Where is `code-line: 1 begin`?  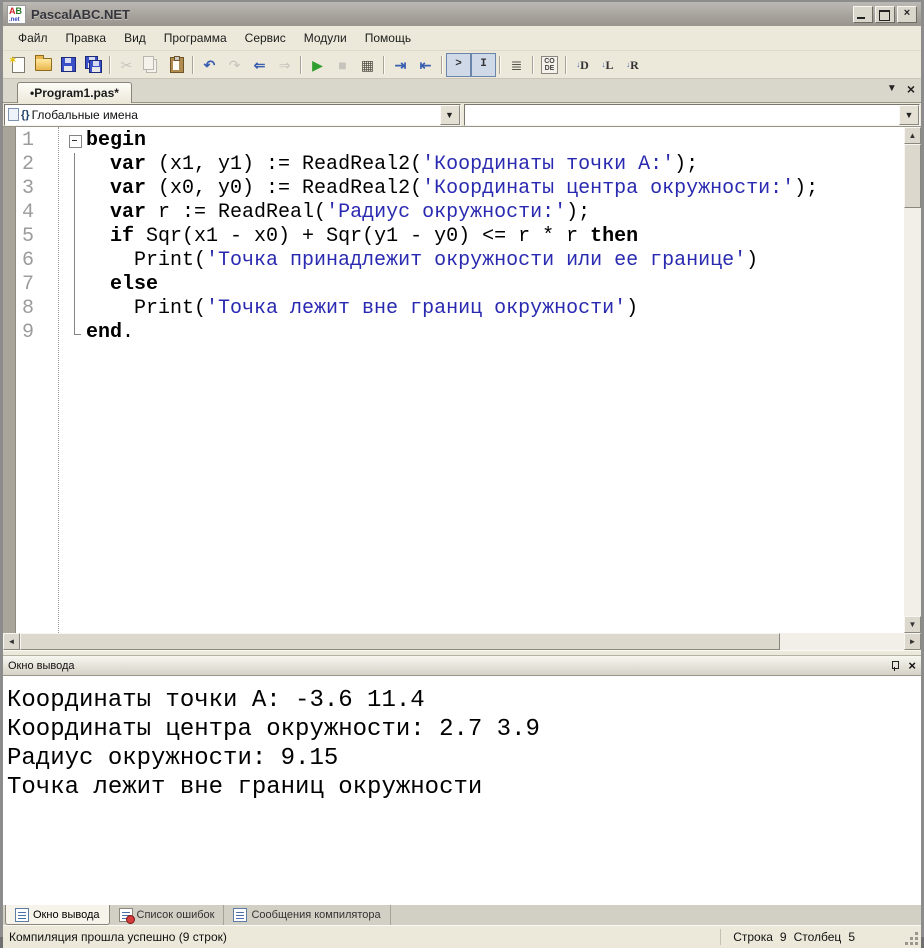
code-line: 1 begin is located at coordinates (453, 141).